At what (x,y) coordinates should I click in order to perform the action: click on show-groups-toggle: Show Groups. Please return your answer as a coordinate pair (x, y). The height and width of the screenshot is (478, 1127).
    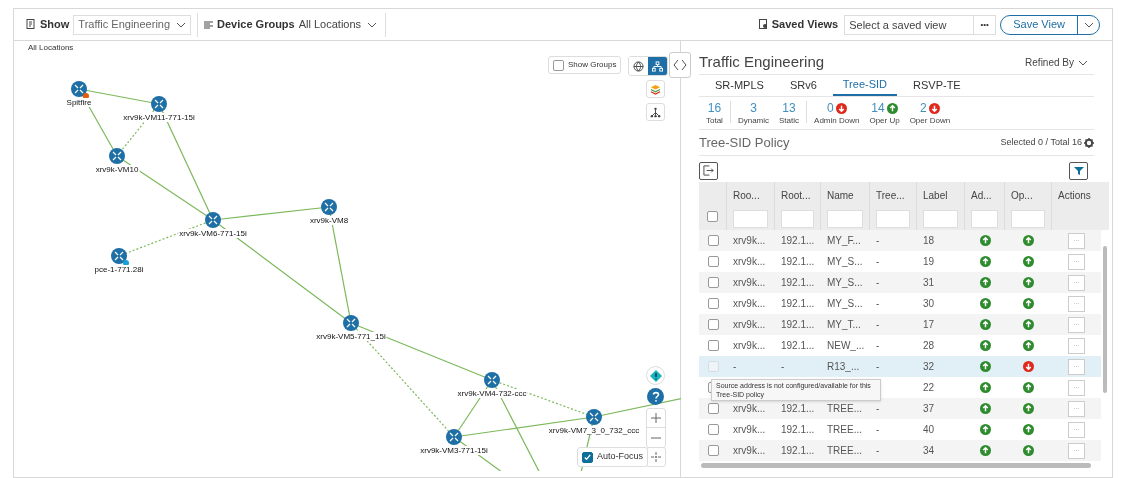
    Looking at the image, I should click on (585, 65).